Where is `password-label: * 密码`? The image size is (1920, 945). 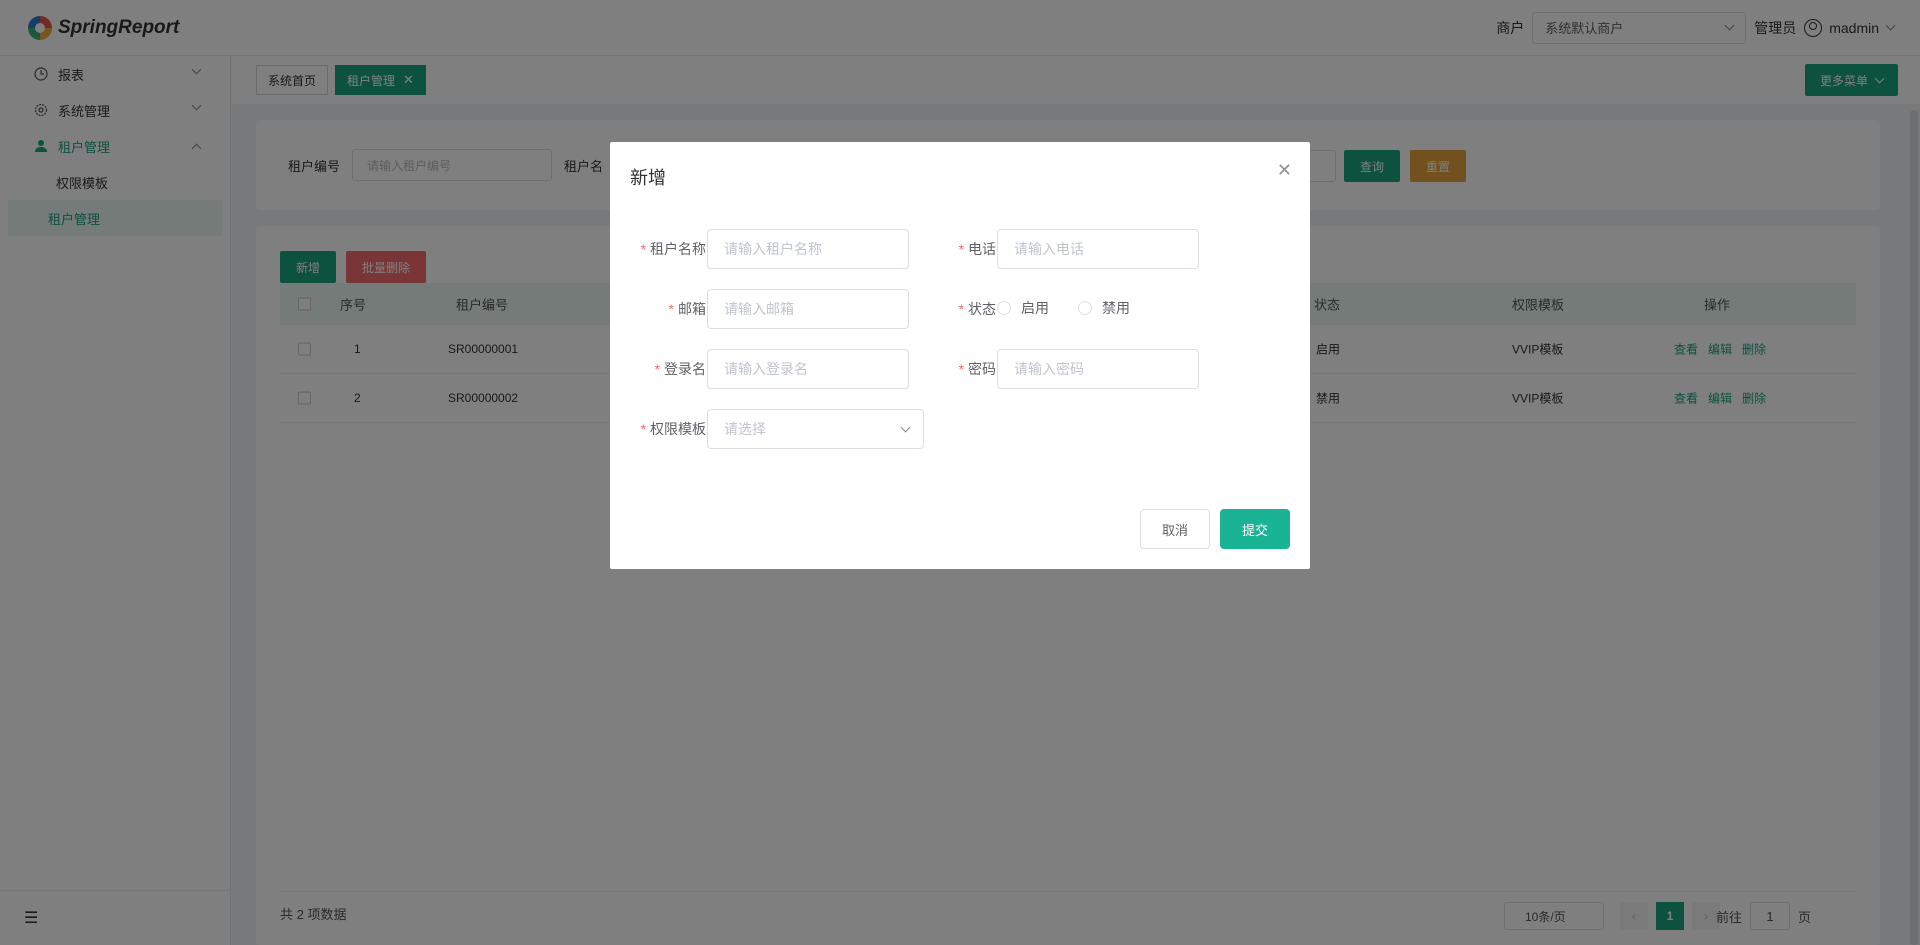
password-label: * 密码 is located at coordinates (977, 369).